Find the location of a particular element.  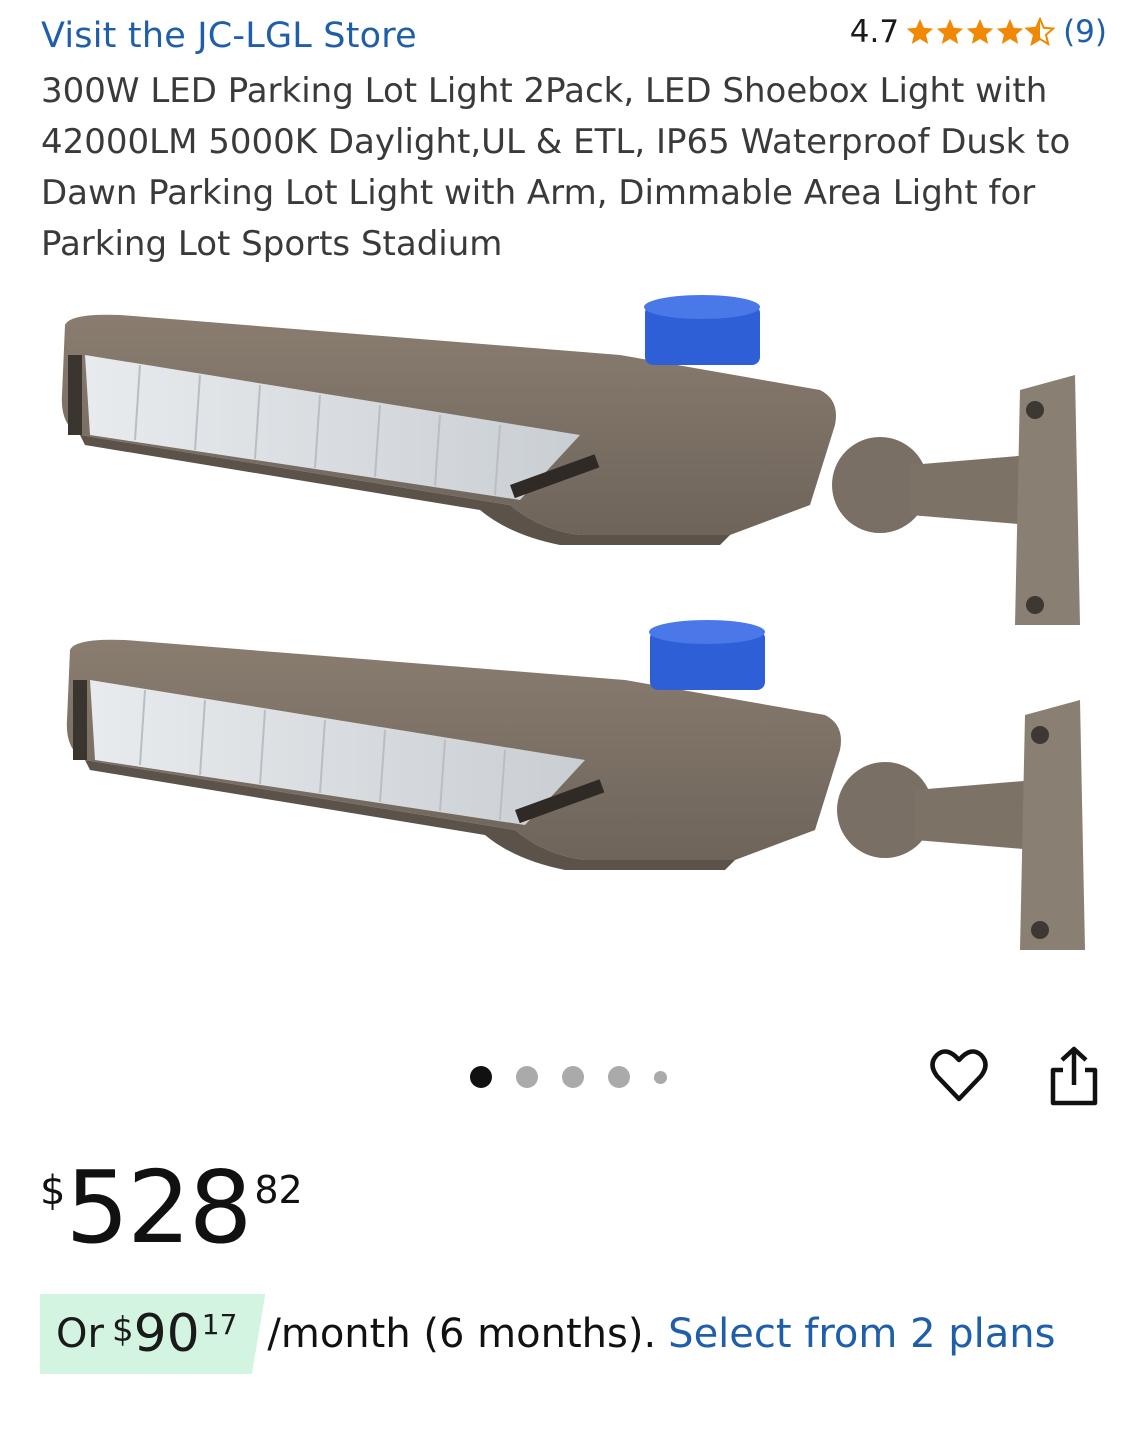

stars-icon is located at coordinates (980, 31).